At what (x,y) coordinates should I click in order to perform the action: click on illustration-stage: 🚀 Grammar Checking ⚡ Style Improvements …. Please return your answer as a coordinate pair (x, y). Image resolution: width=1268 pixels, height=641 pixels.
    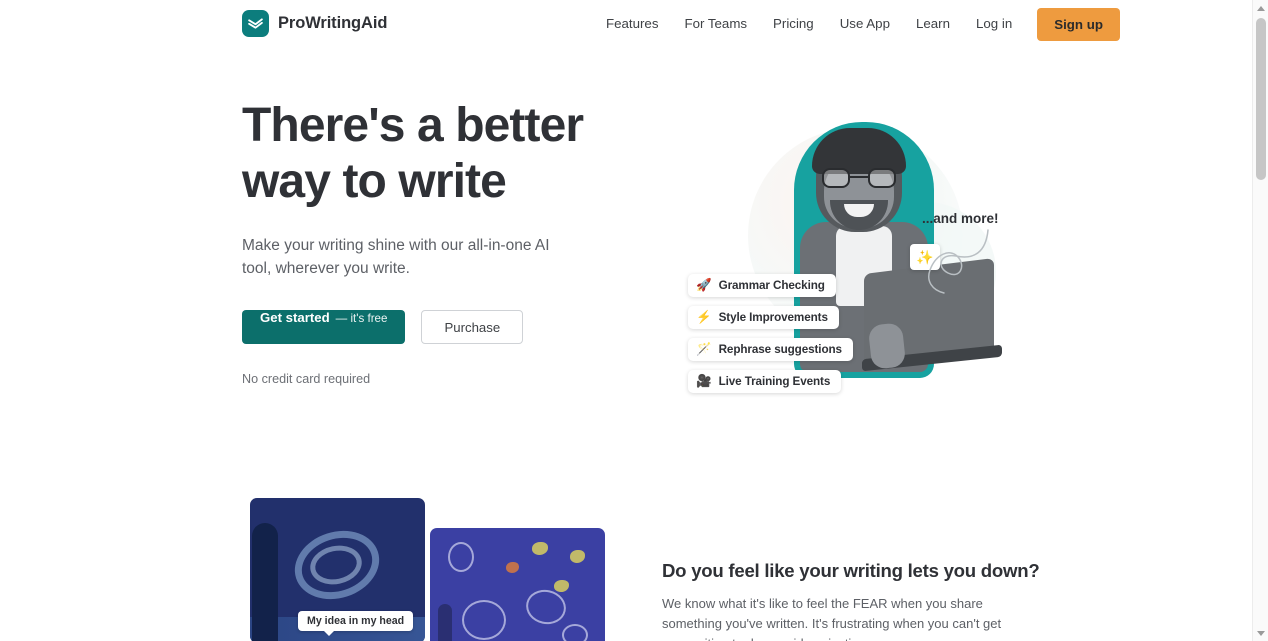
    Looking at the image, I should click on (840, 271).